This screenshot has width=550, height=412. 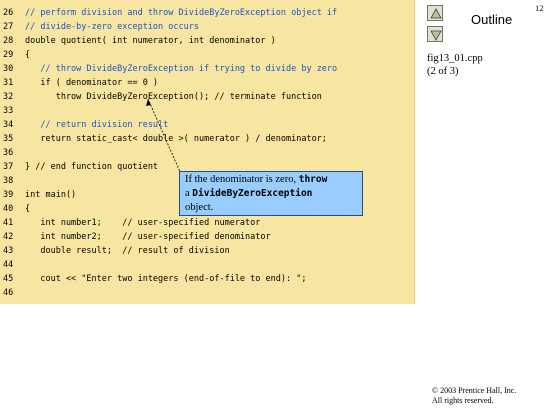 What do you see at coordinates (8, 13) in the screenshot?
I see `line-number: 26` at bounding box center [8, 13].